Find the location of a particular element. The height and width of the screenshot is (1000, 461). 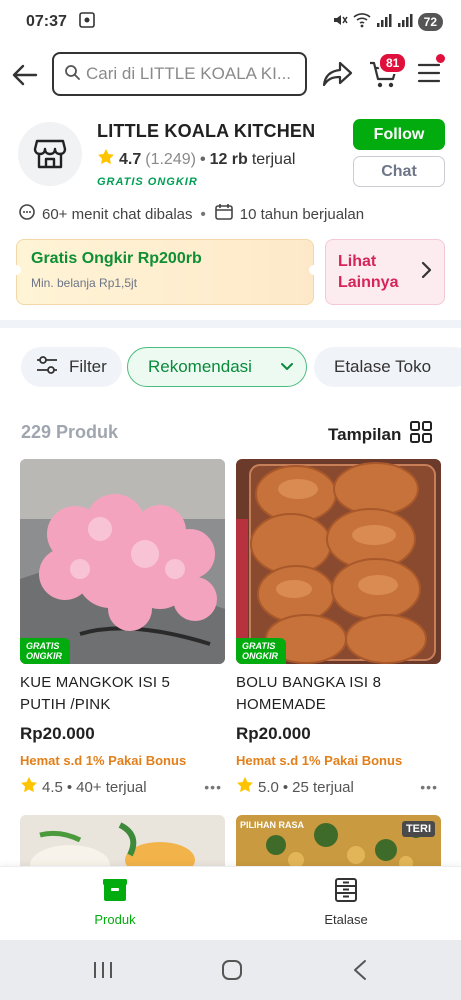

product-image is located at coordinates (122, 842).